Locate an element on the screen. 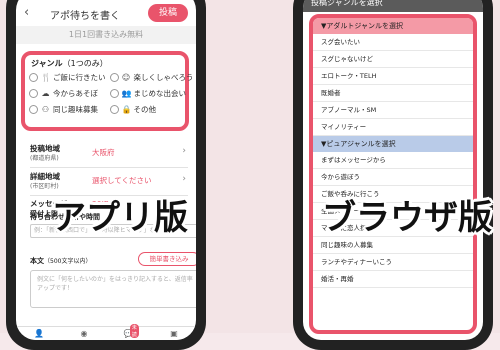 The height and width of the screenshot is (350, 500). detail-region-value: 選択してください is located at coordinates (122, 180).